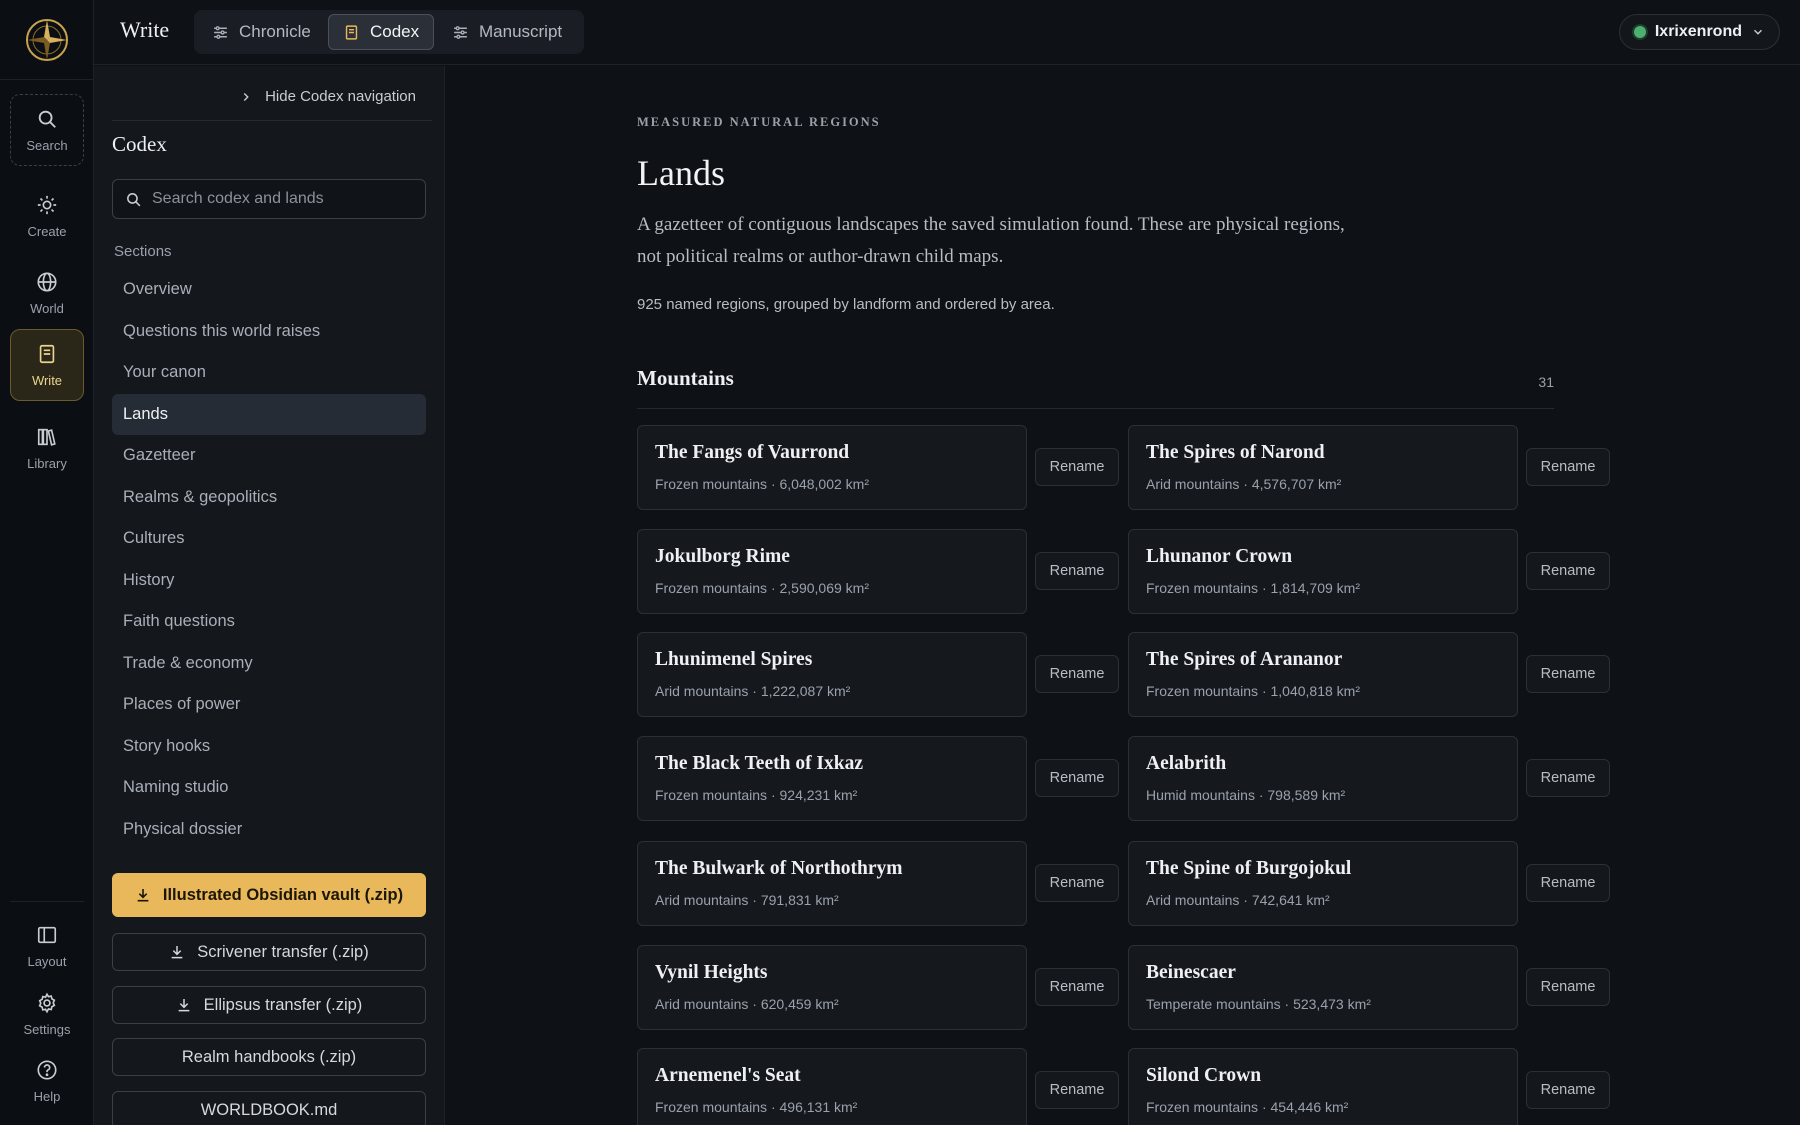 This screenshot has height=1125, width=1800. I want to click on sidebar-divider, so click(272, 120).